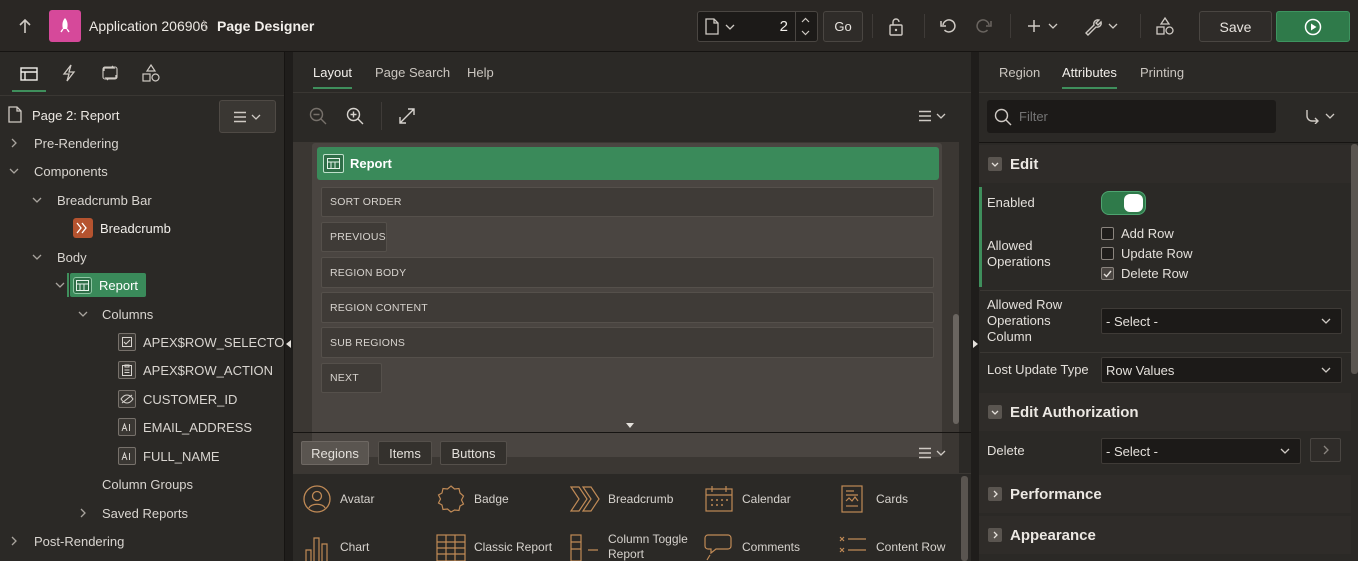 The height and width of the screenshot is (561, 1358). Describe the element at coordinates (1019, 72) in the screenshot. I see `tab-region: Region` at that location.